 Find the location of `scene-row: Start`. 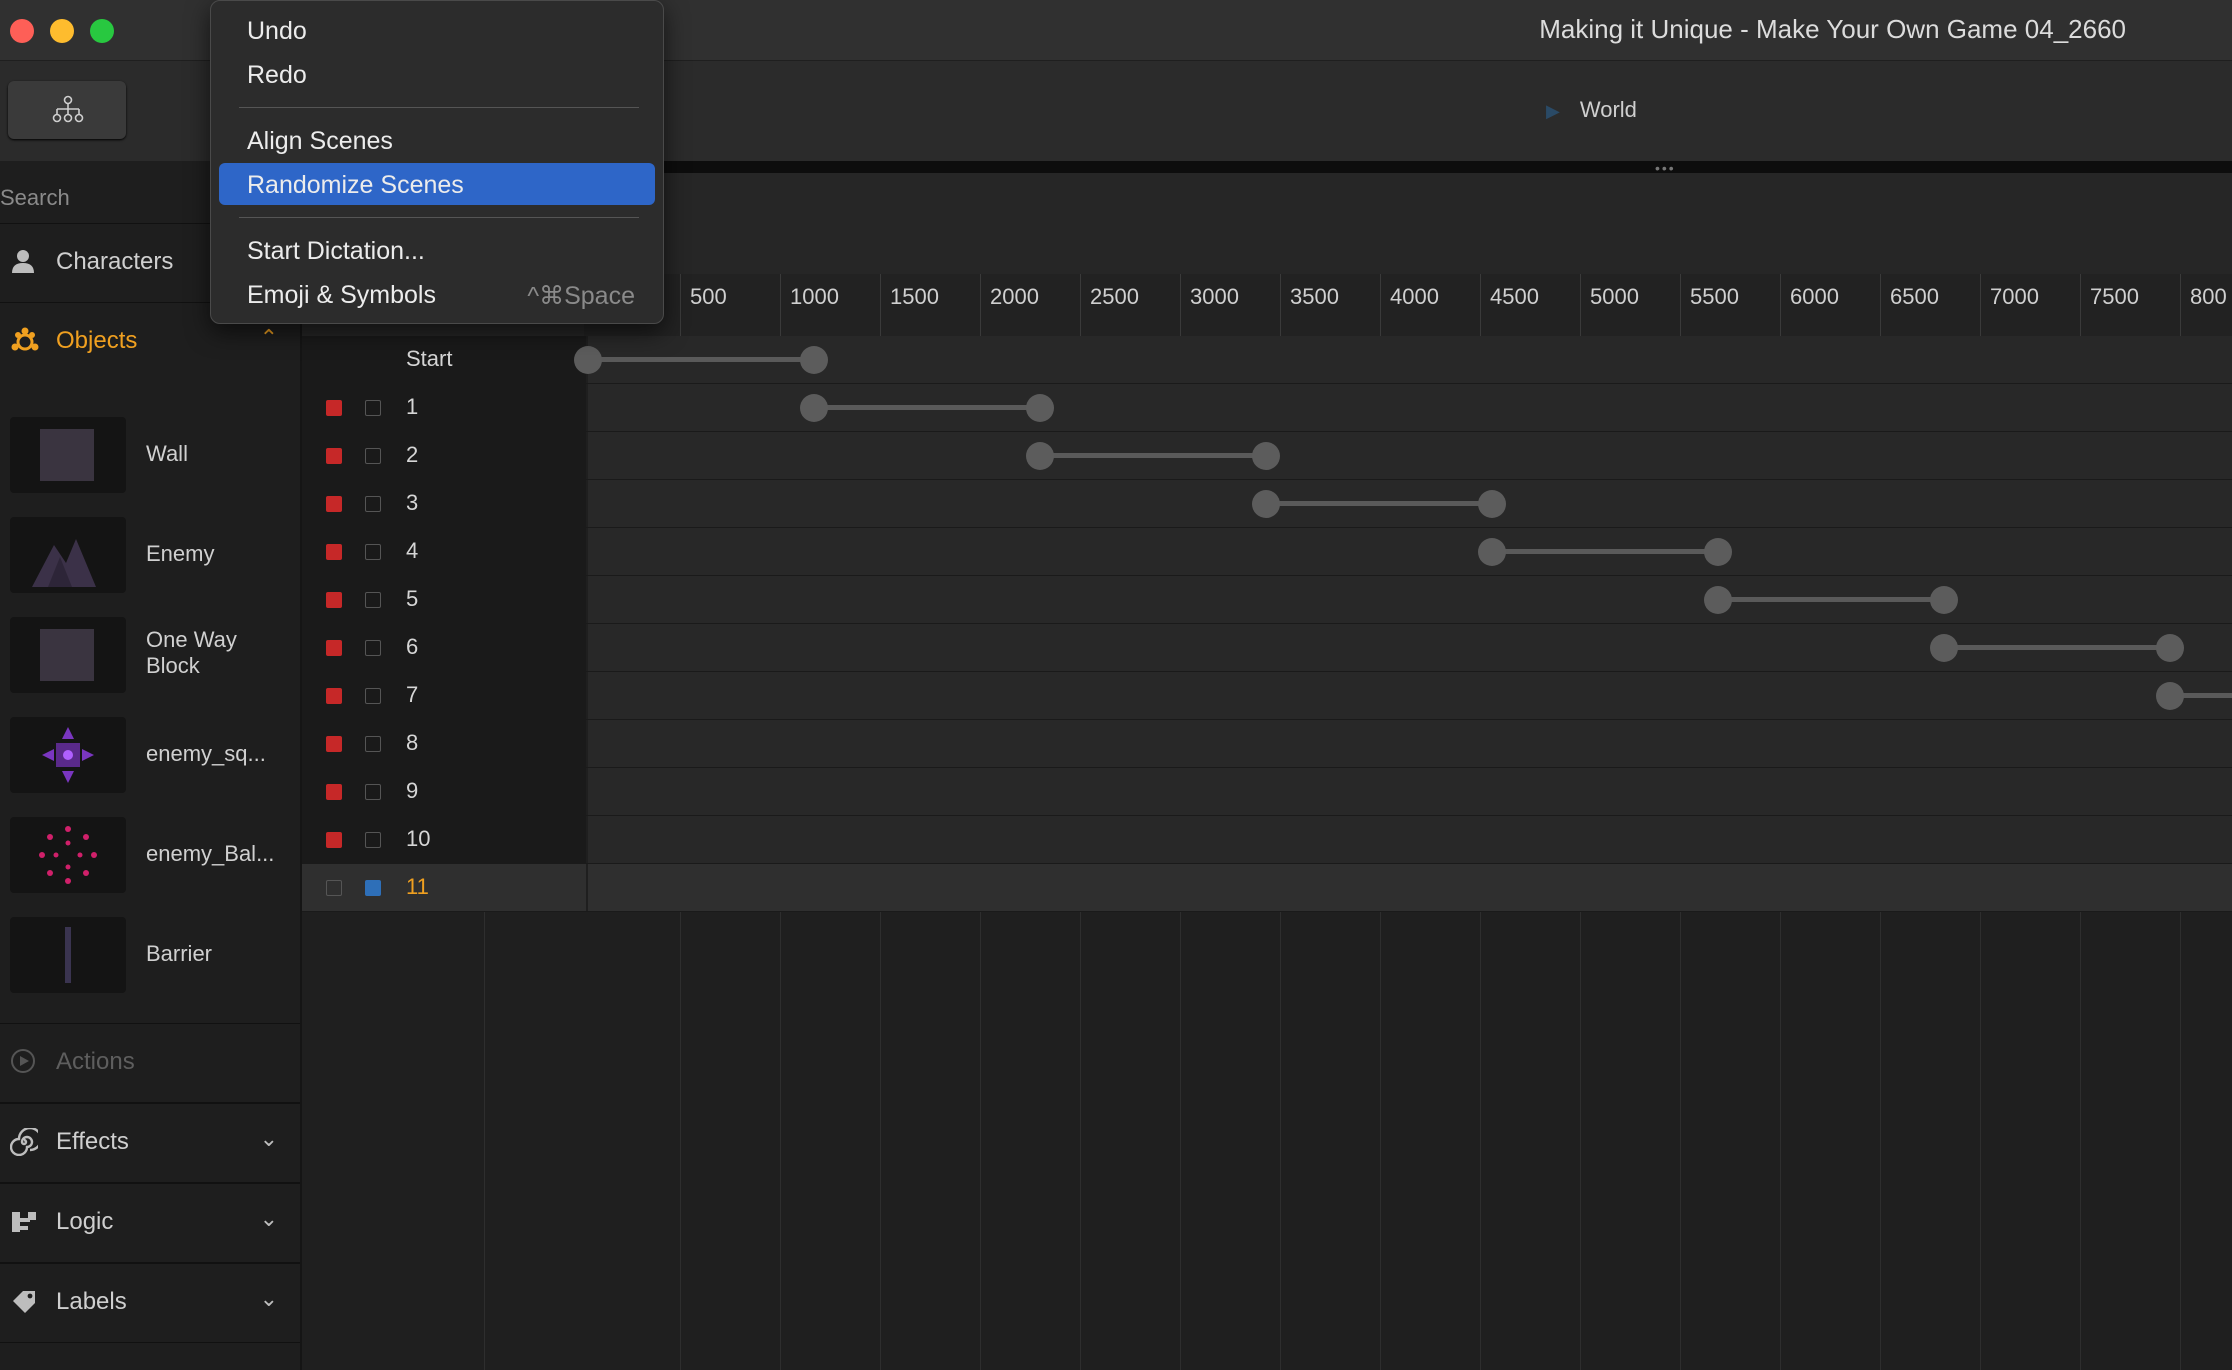

scene-row: Start is located at coordinates (1267, 360).